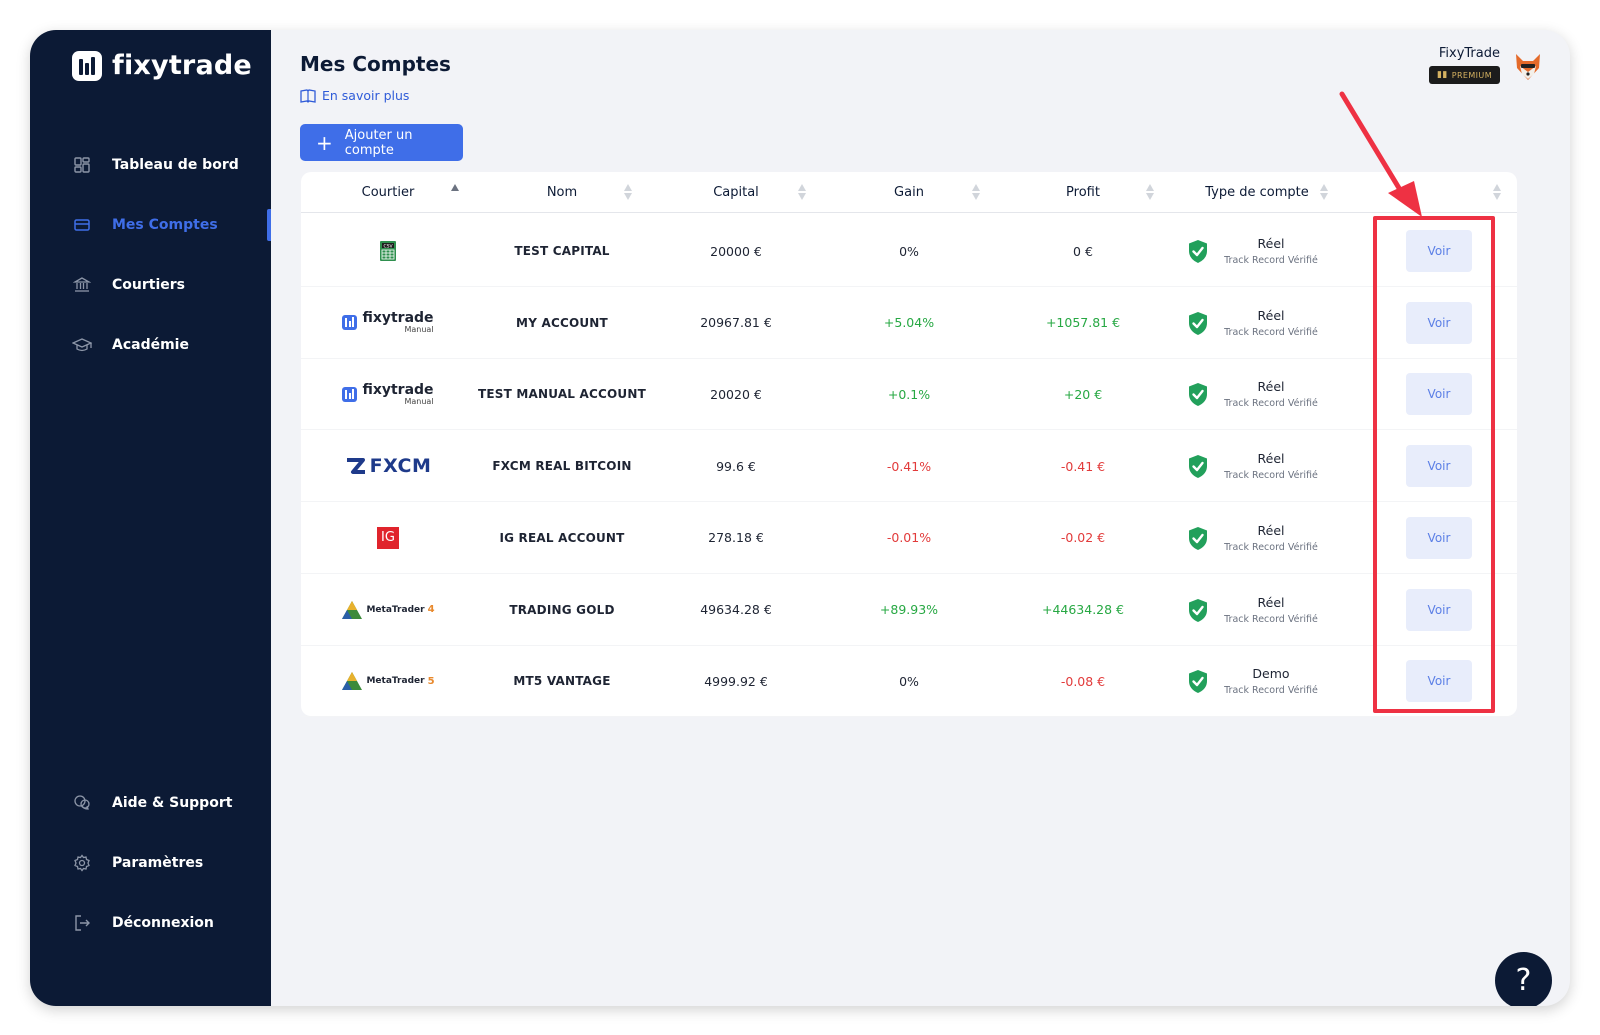  Describe the element at coordinates (82, 165) in the screenshot. I see `dashboard-icon` at that location.